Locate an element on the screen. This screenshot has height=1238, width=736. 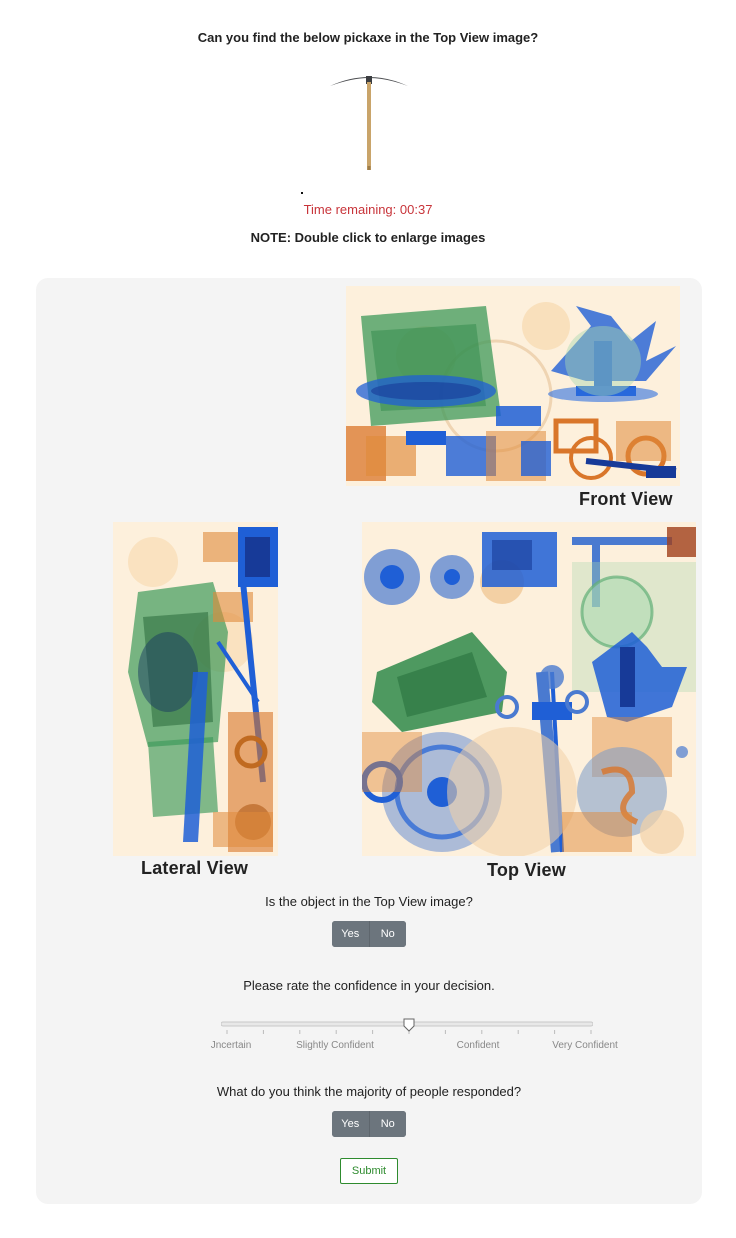
majority-yes-button: Yes is located at coordinates (350, 1124).